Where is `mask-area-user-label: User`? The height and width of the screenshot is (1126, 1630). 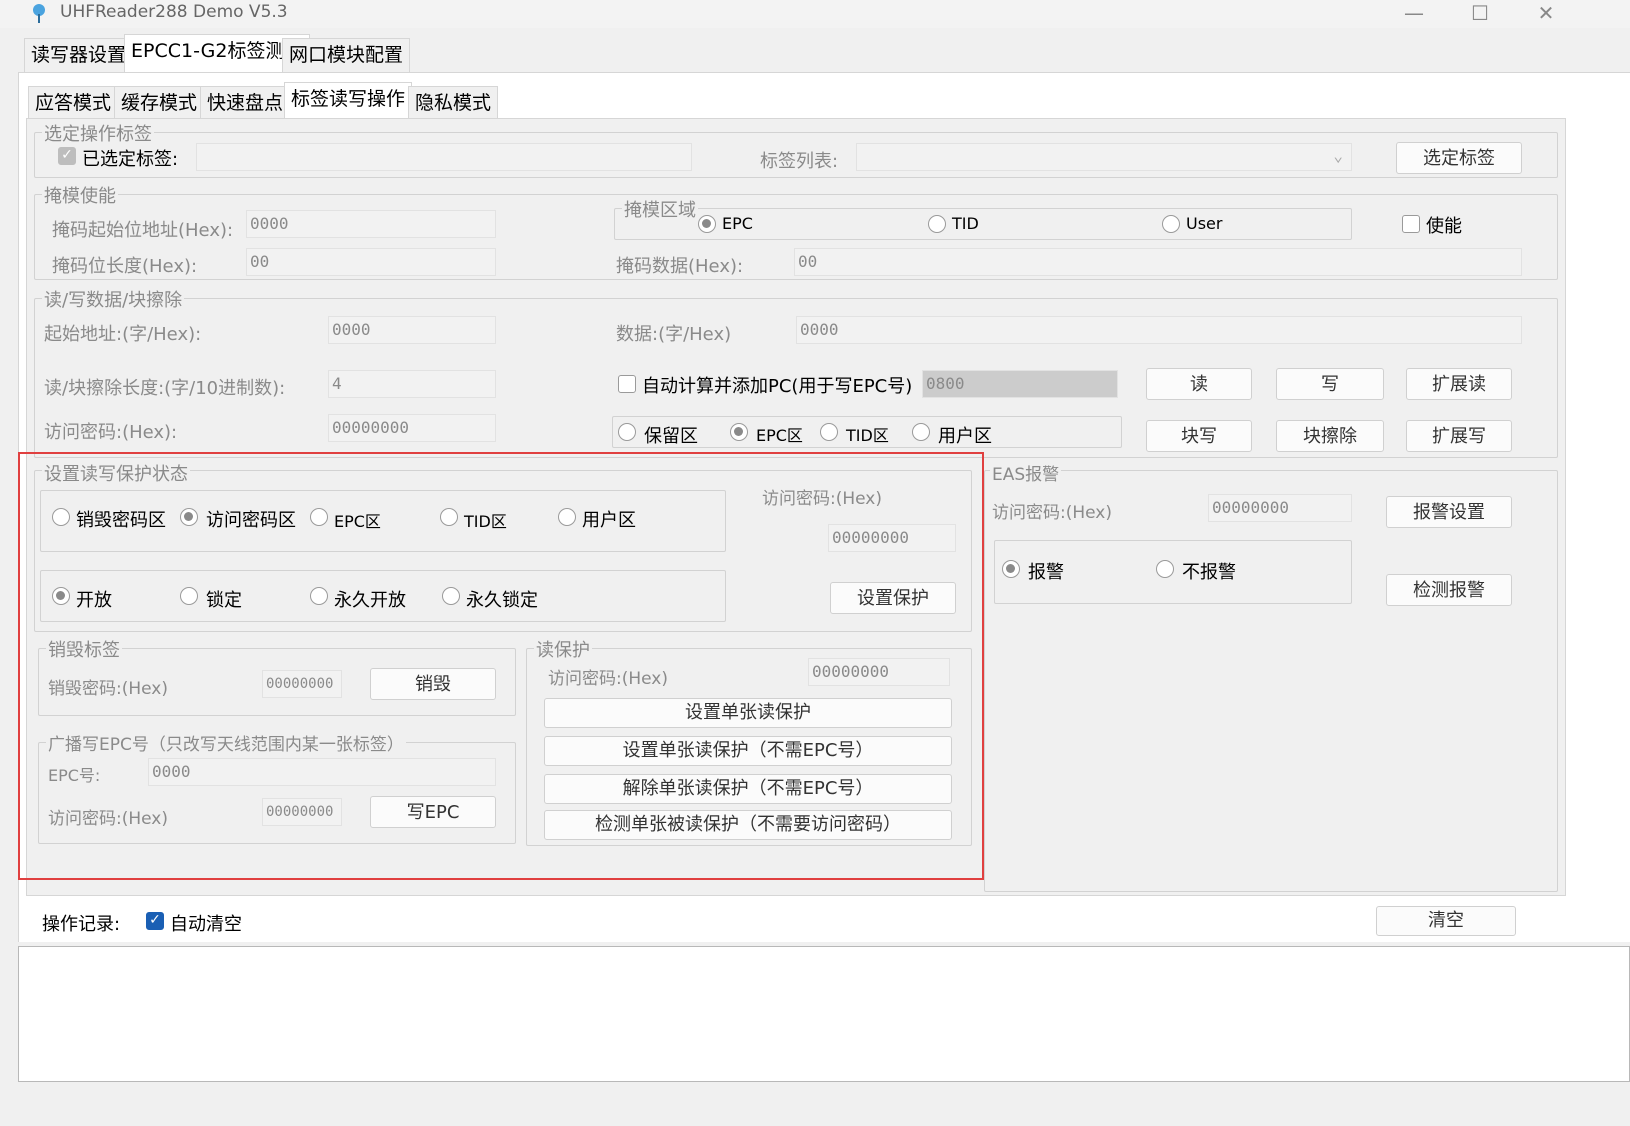 mask-area-user-label: User is located at coordinates (1204, 223).